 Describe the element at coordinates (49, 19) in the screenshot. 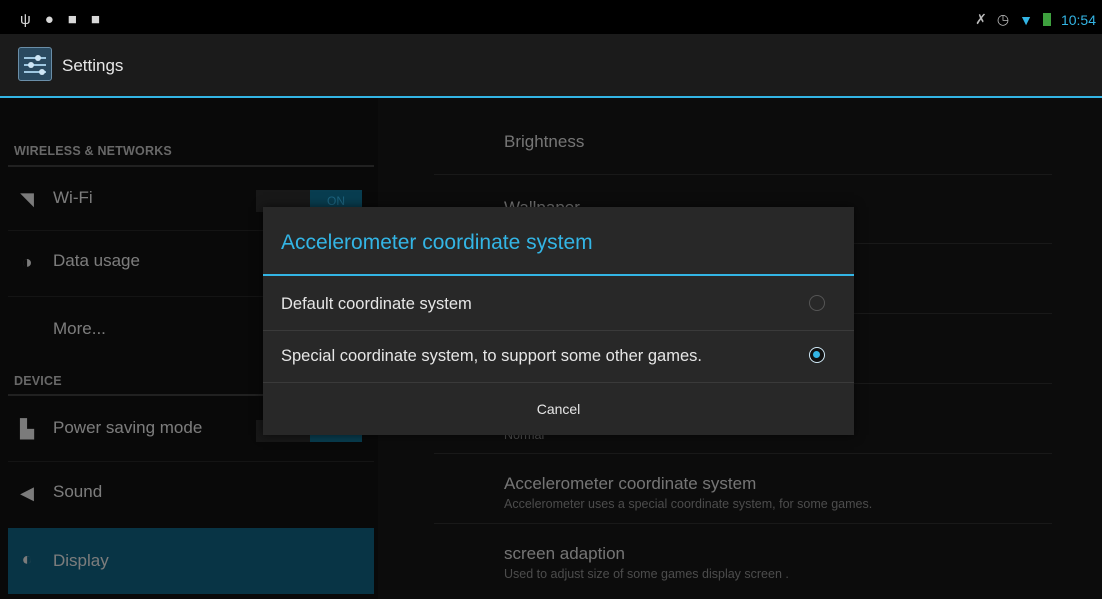

I see `android-debug-icon: ●` at that location.